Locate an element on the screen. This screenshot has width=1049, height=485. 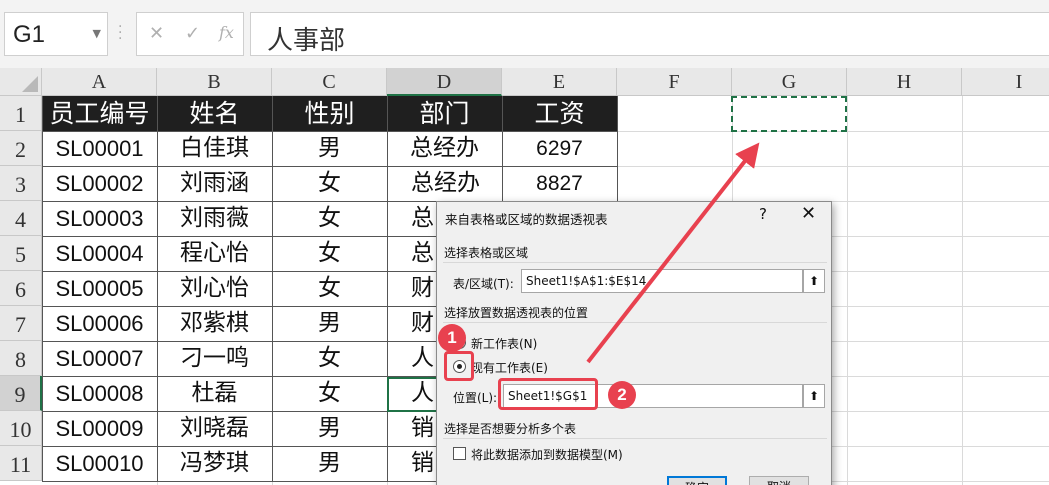
column-header-c: C is located at coordinates (329, 82).